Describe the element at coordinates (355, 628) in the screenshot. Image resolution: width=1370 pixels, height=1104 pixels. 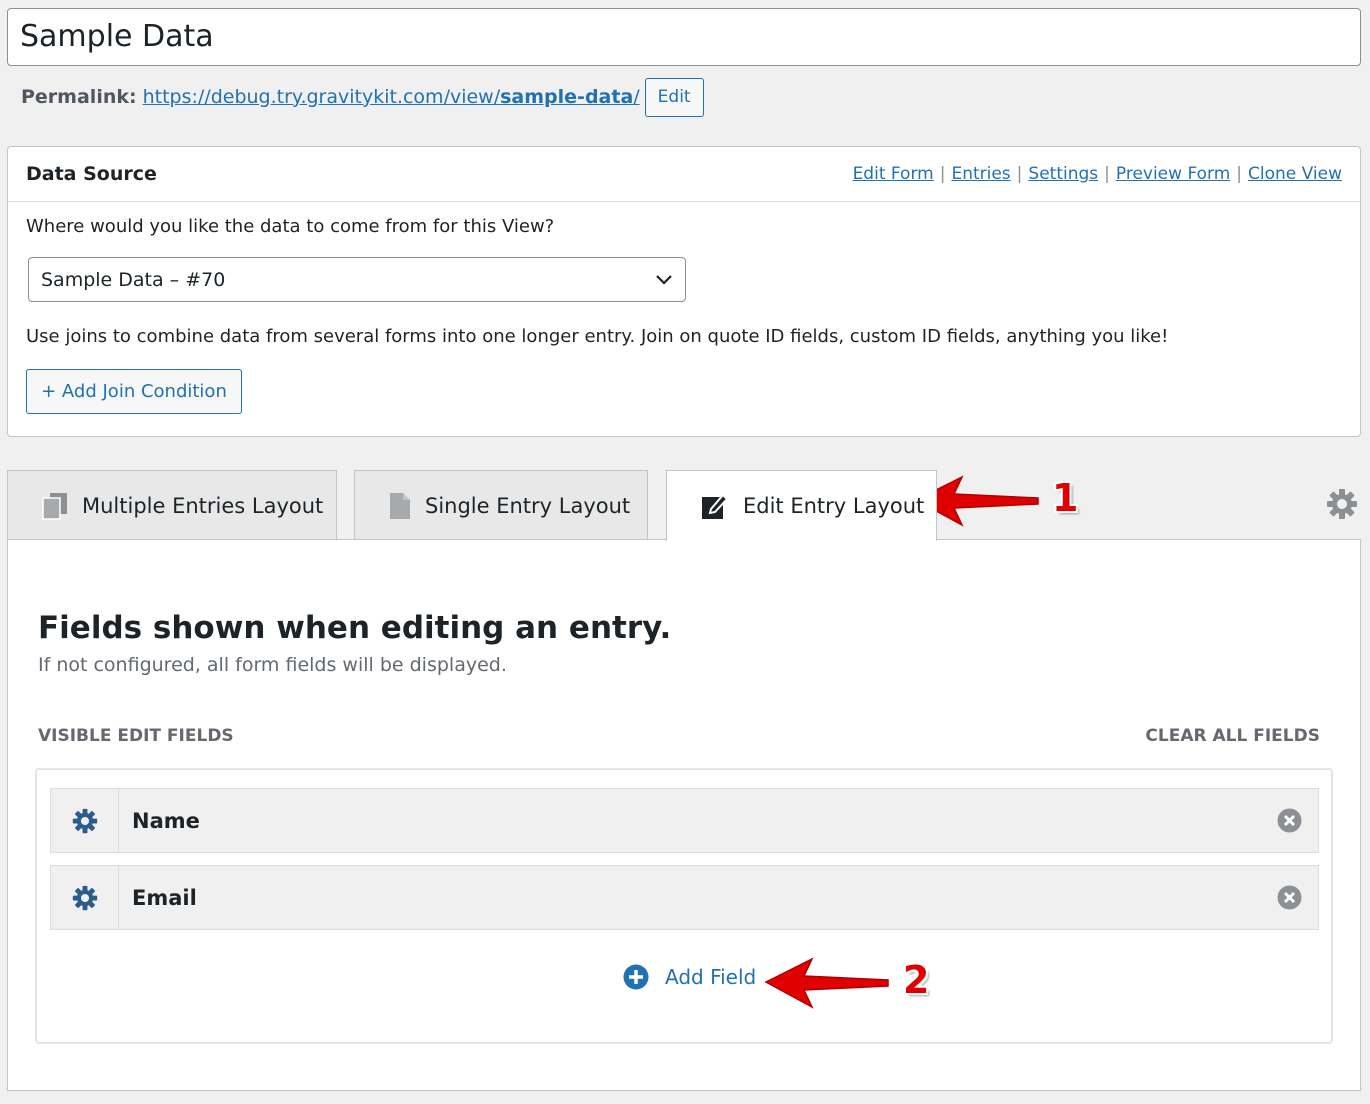
I see `edit-layout-heading: Fields shown when editing an entry.` at that location.